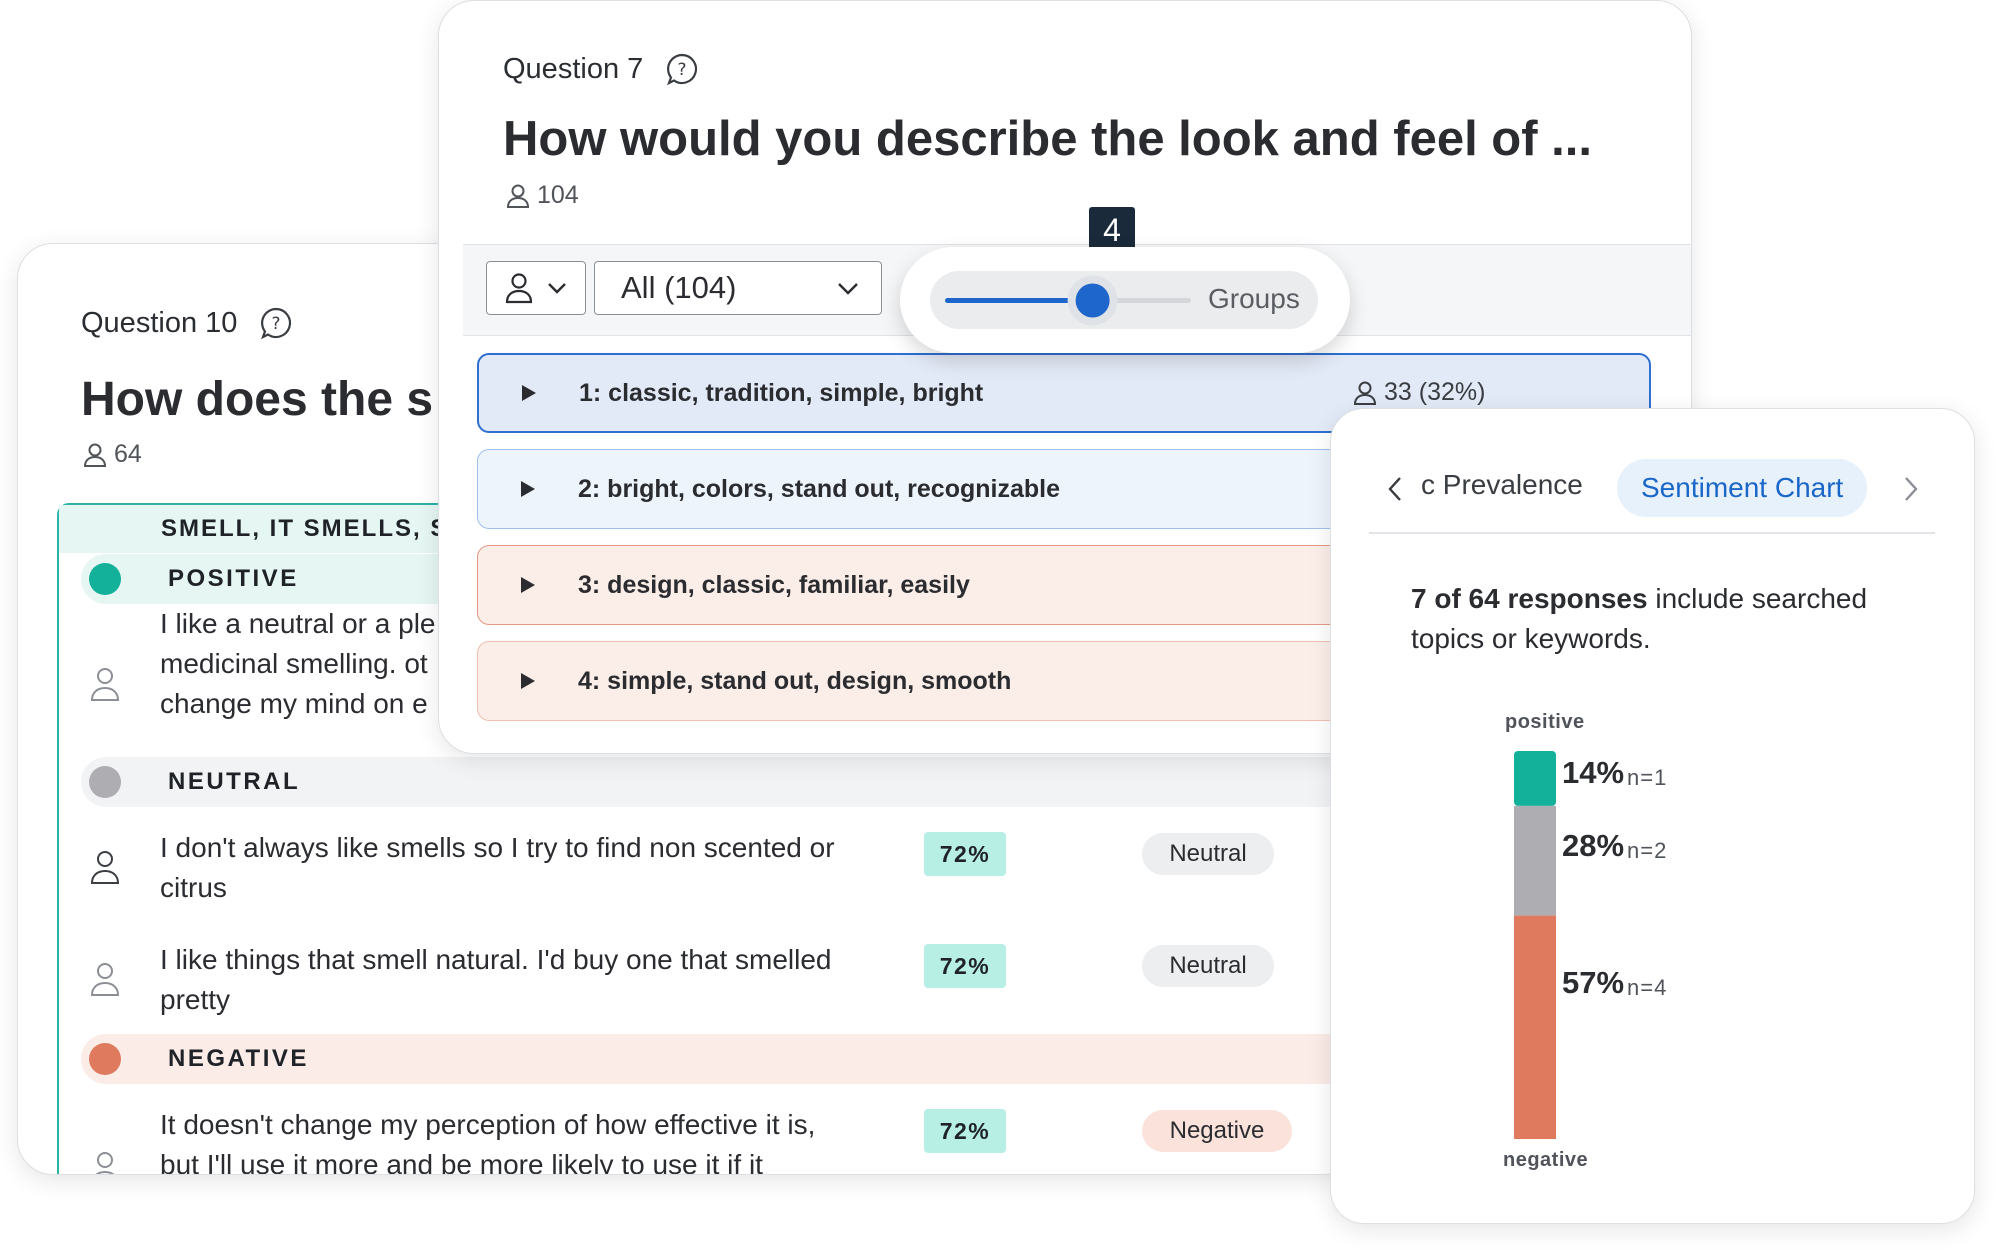 Image resolution: width=1996 pixels, height=1250 pixels. I want to click on bar-segment-negative, so click(1535, 1027).